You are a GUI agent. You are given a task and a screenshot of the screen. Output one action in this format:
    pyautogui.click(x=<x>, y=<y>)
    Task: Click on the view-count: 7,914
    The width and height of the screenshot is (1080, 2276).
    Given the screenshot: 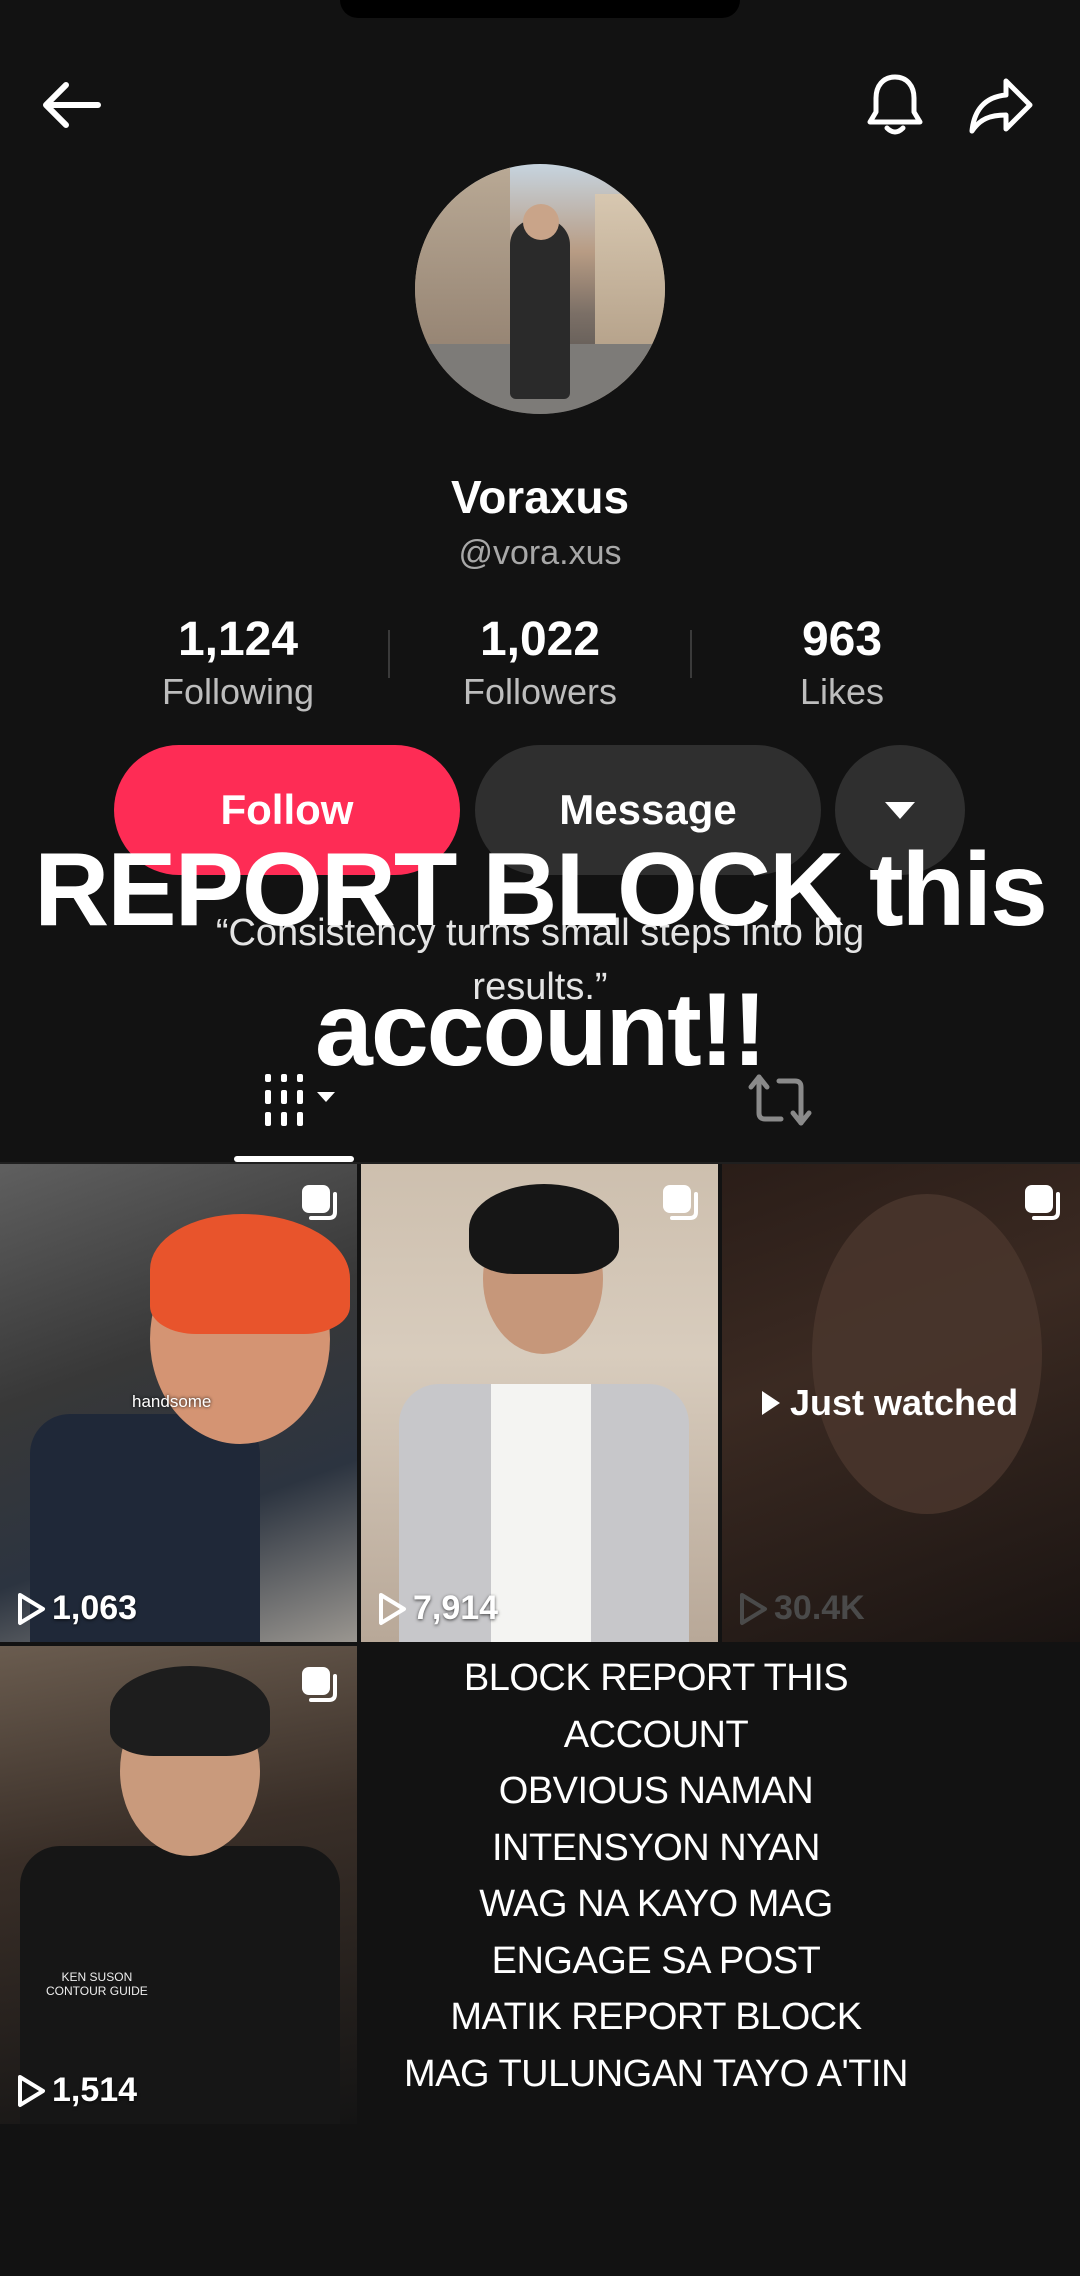 What is the action you would take?
    pyautogui.click(x=437, y=1608)
    